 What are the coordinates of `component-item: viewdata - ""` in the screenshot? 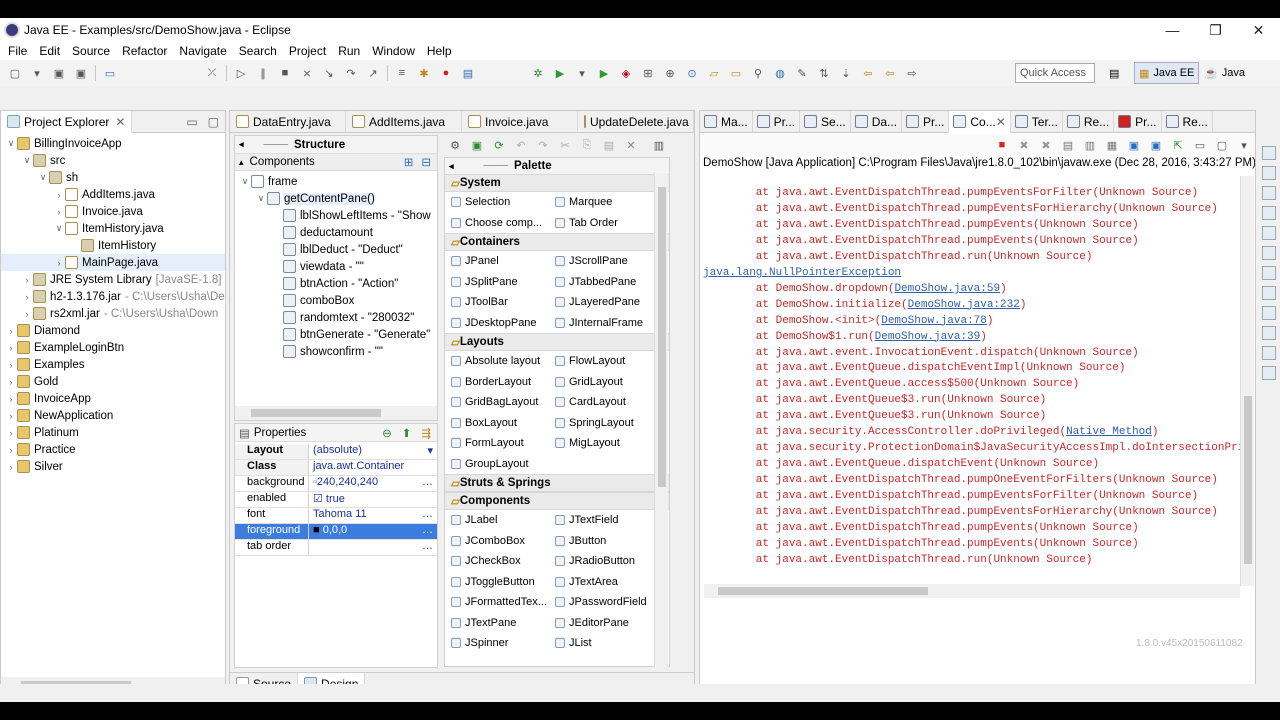 It's located at (336, 266).